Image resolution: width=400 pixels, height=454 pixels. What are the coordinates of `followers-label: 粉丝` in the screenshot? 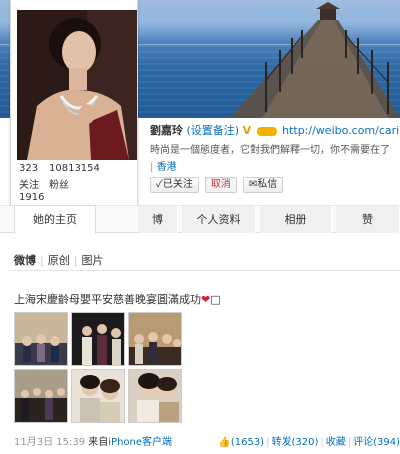 It's located at (77, 183).